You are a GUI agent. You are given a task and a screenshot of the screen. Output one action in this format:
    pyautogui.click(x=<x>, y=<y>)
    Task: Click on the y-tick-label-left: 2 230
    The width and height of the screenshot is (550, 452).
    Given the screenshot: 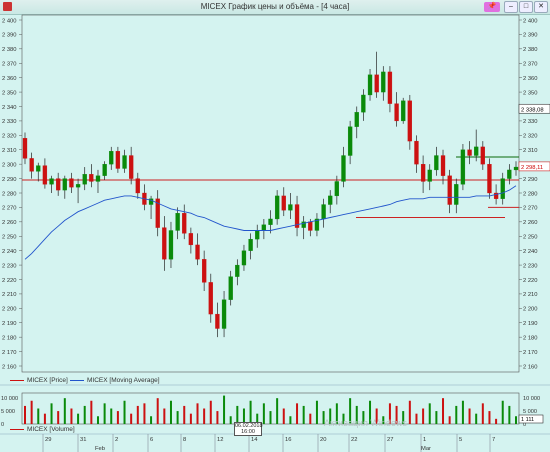 What is the action you would take?
    pyautogui.click(x=9, y=266)
    